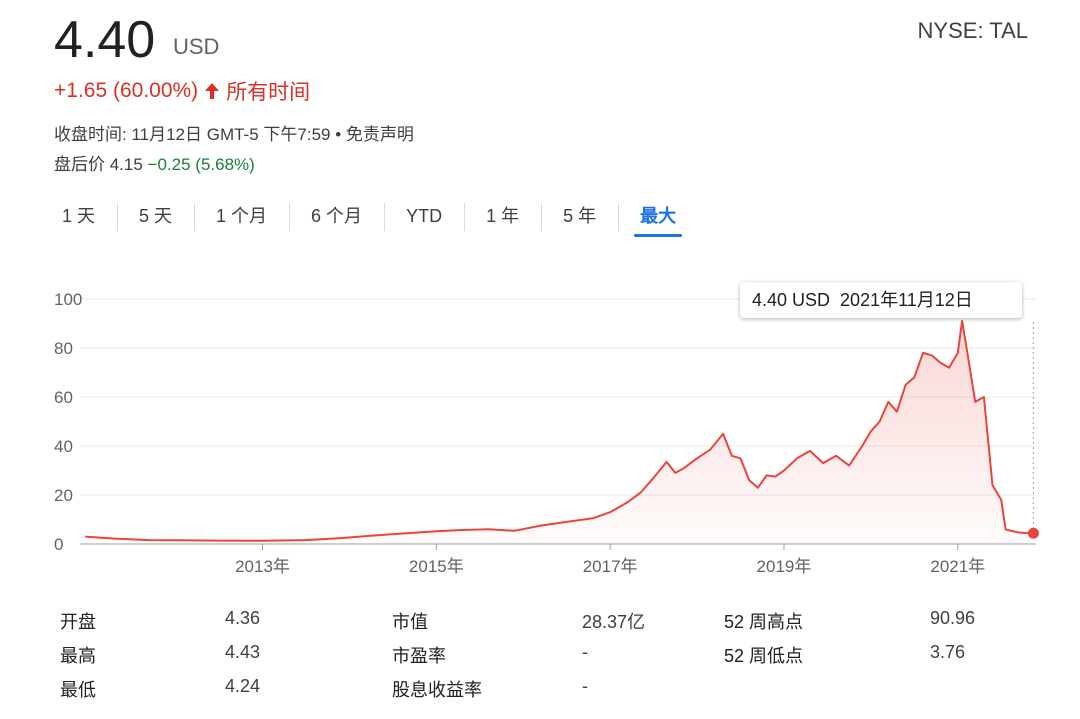  What do you see at coordinates (764, 656) in the screenshot?
I see `stat-label-52w-low: 52 周低点` at bounding box center [764, 656].